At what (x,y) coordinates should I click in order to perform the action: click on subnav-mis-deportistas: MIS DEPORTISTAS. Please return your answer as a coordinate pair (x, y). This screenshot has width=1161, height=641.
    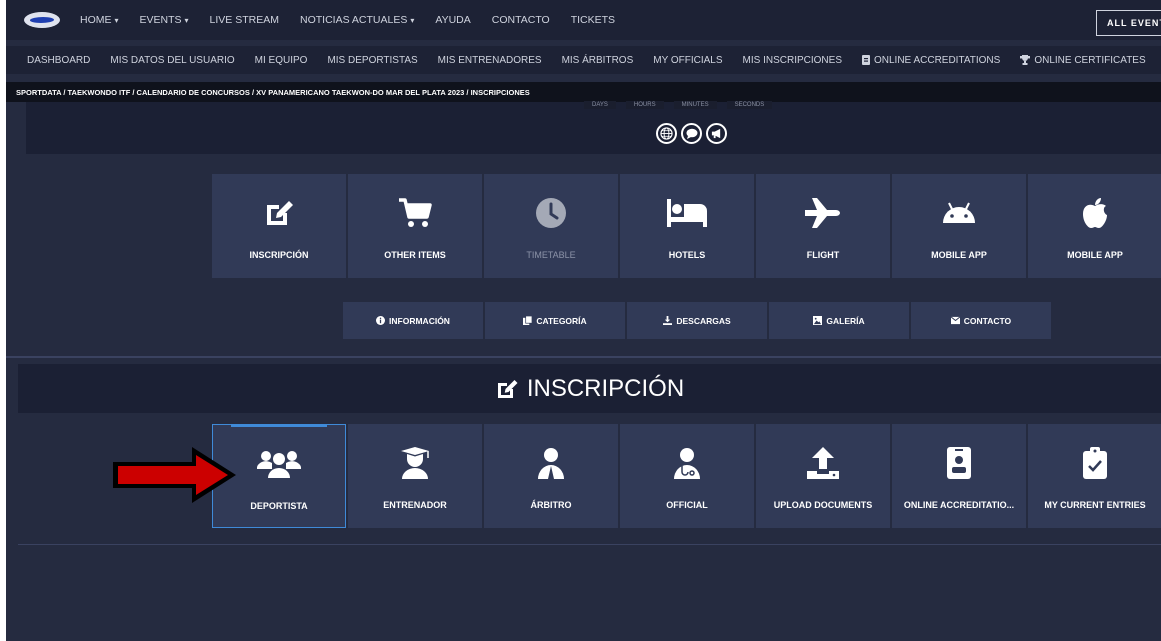
    Looking at the image, I should click on (372, 60).